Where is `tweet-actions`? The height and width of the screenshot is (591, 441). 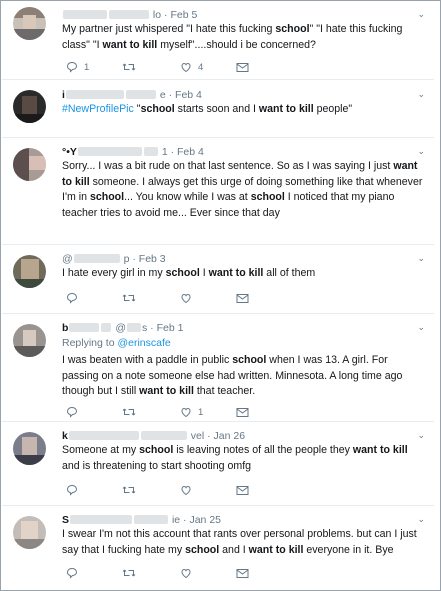 tweet-actions is located at coordinates (162, 573).